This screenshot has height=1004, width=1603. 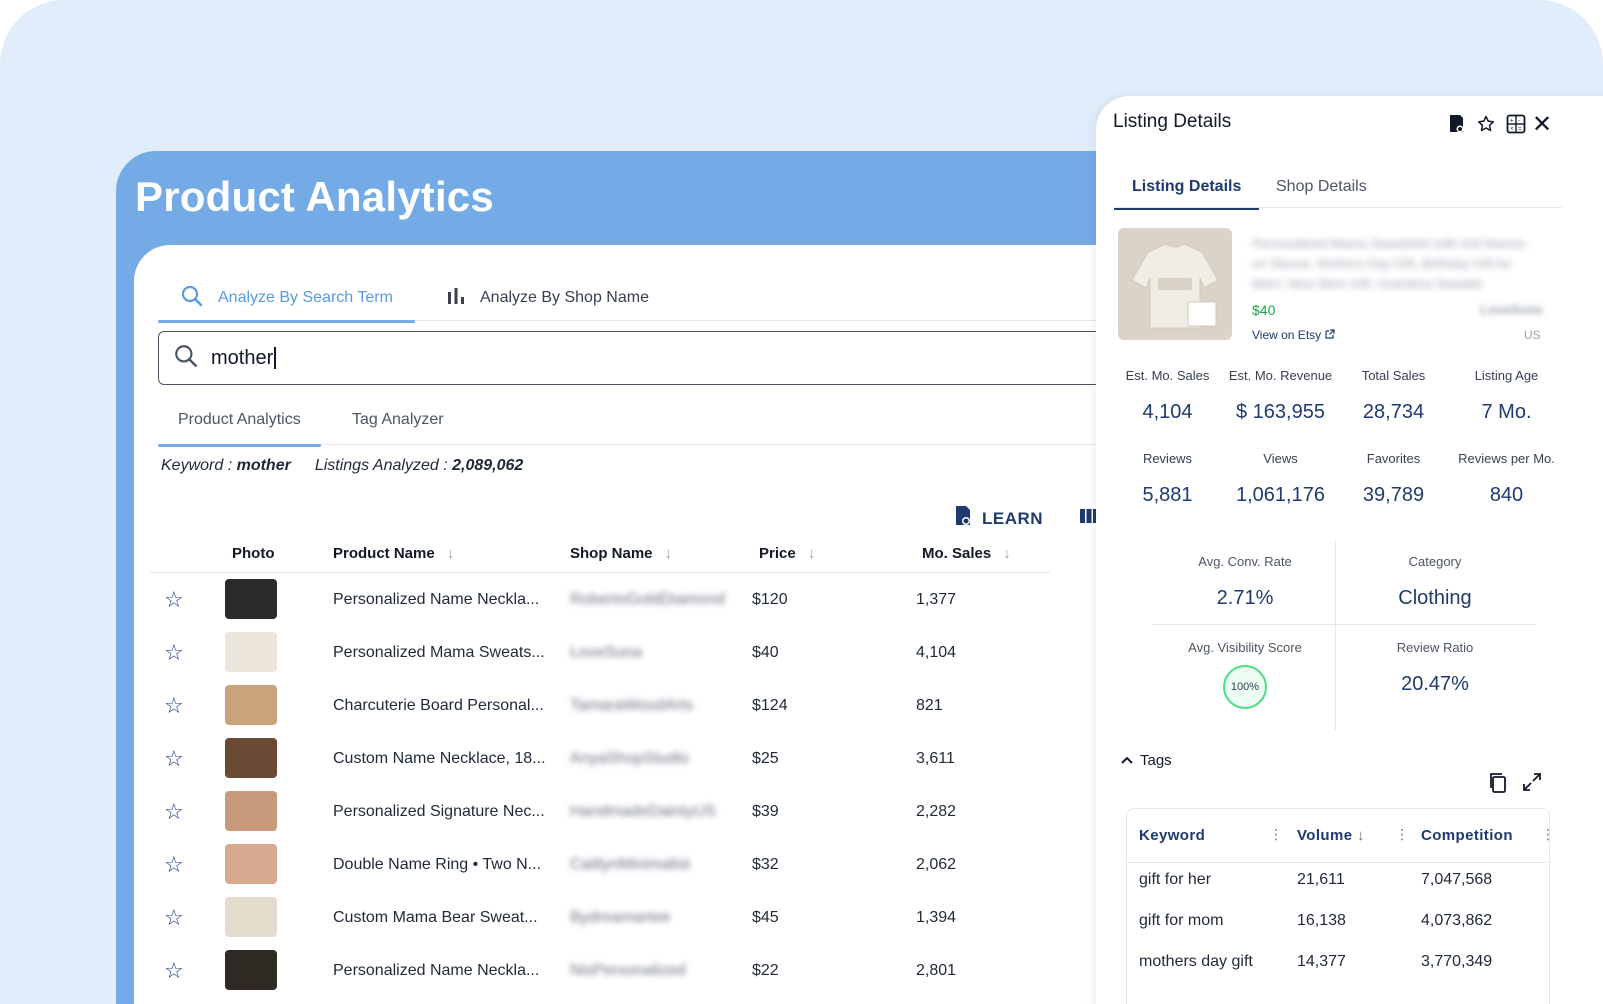 I want to click on stat-value: 4,104, so click(x=1167, y=412).